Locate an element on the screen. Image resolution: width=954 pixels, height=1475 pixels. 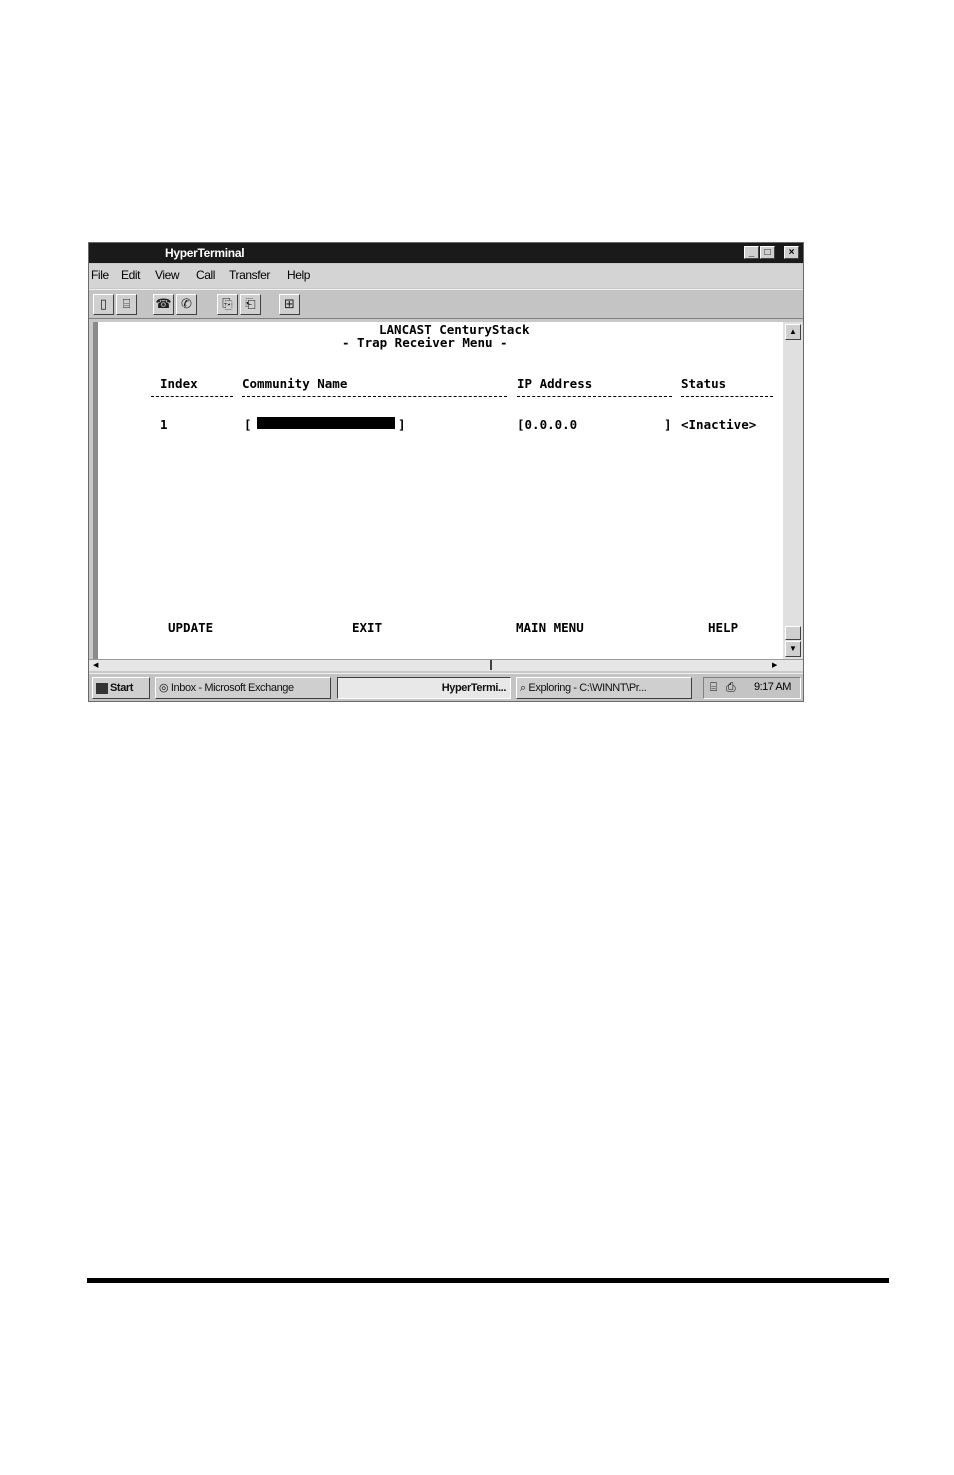
close-button: × is located at coordinates (791, 252).